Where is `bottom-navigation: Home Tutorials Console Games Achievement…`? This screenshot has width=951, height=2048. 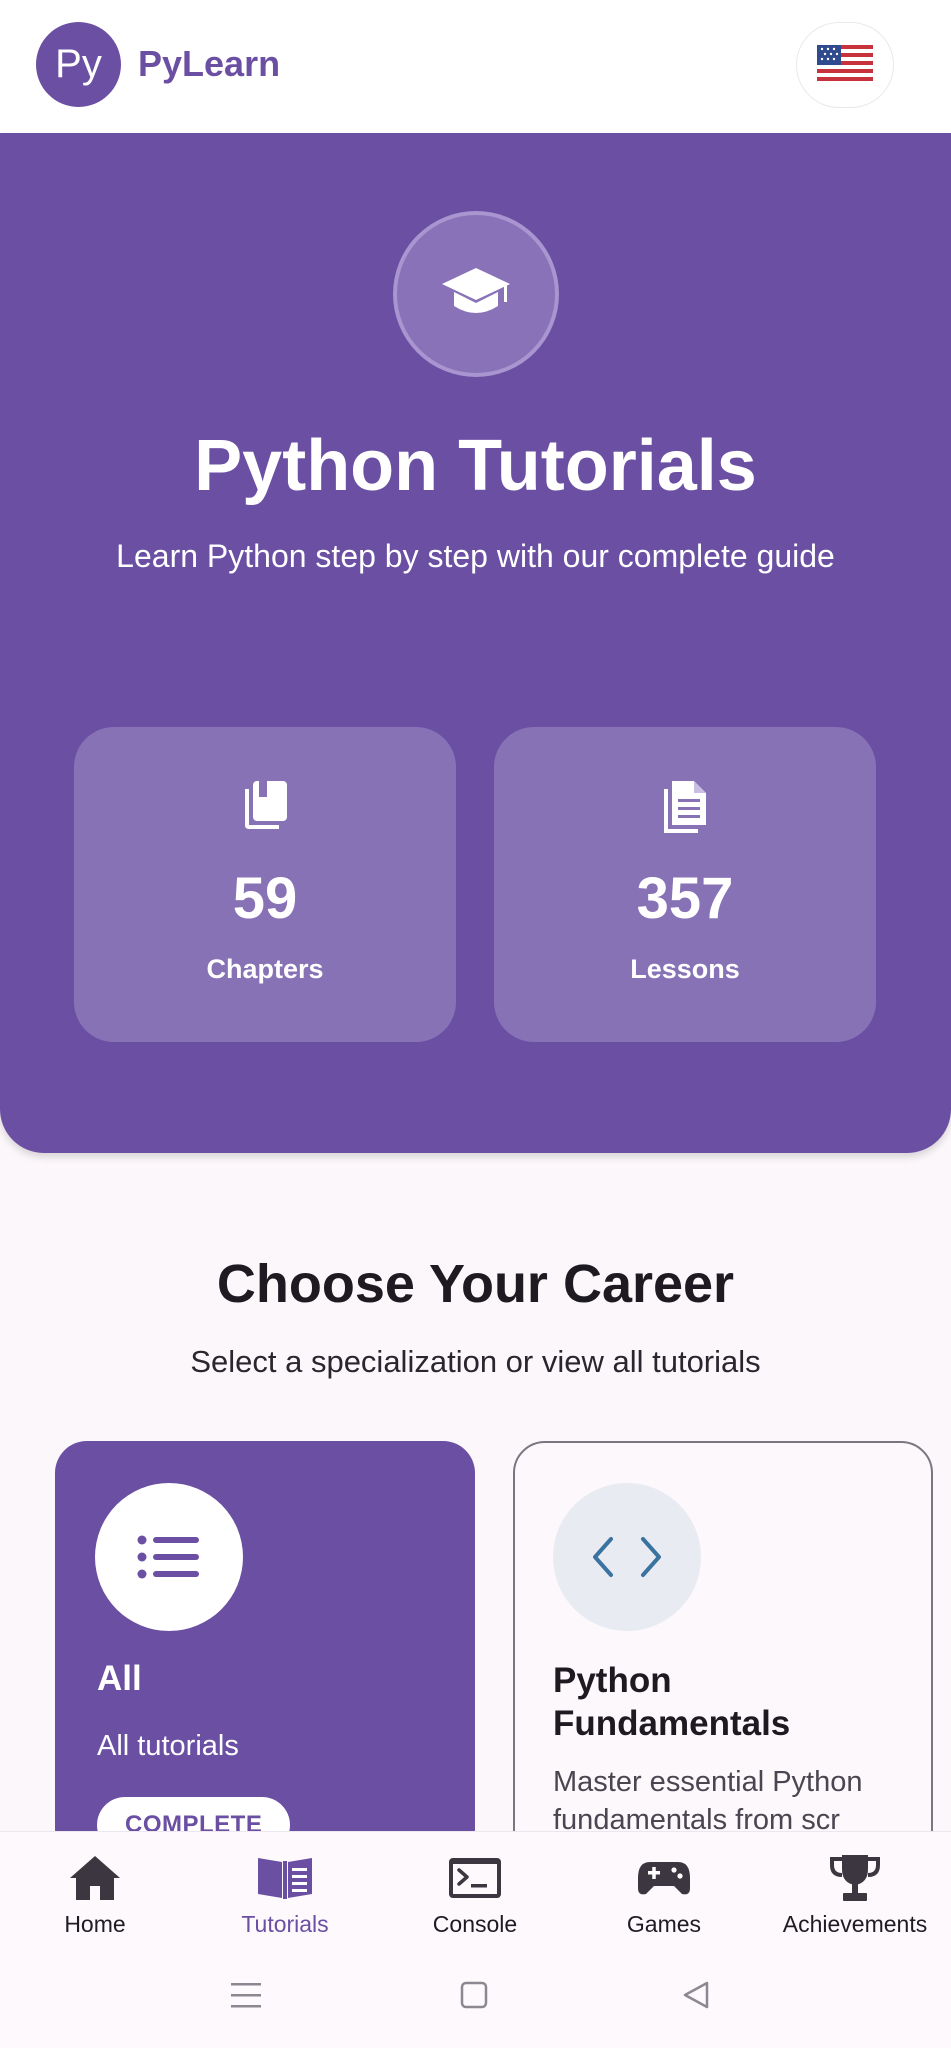
bottom-navigation: Home Tutorials Console Games Achievement… is located at coordinates (475, 1886).